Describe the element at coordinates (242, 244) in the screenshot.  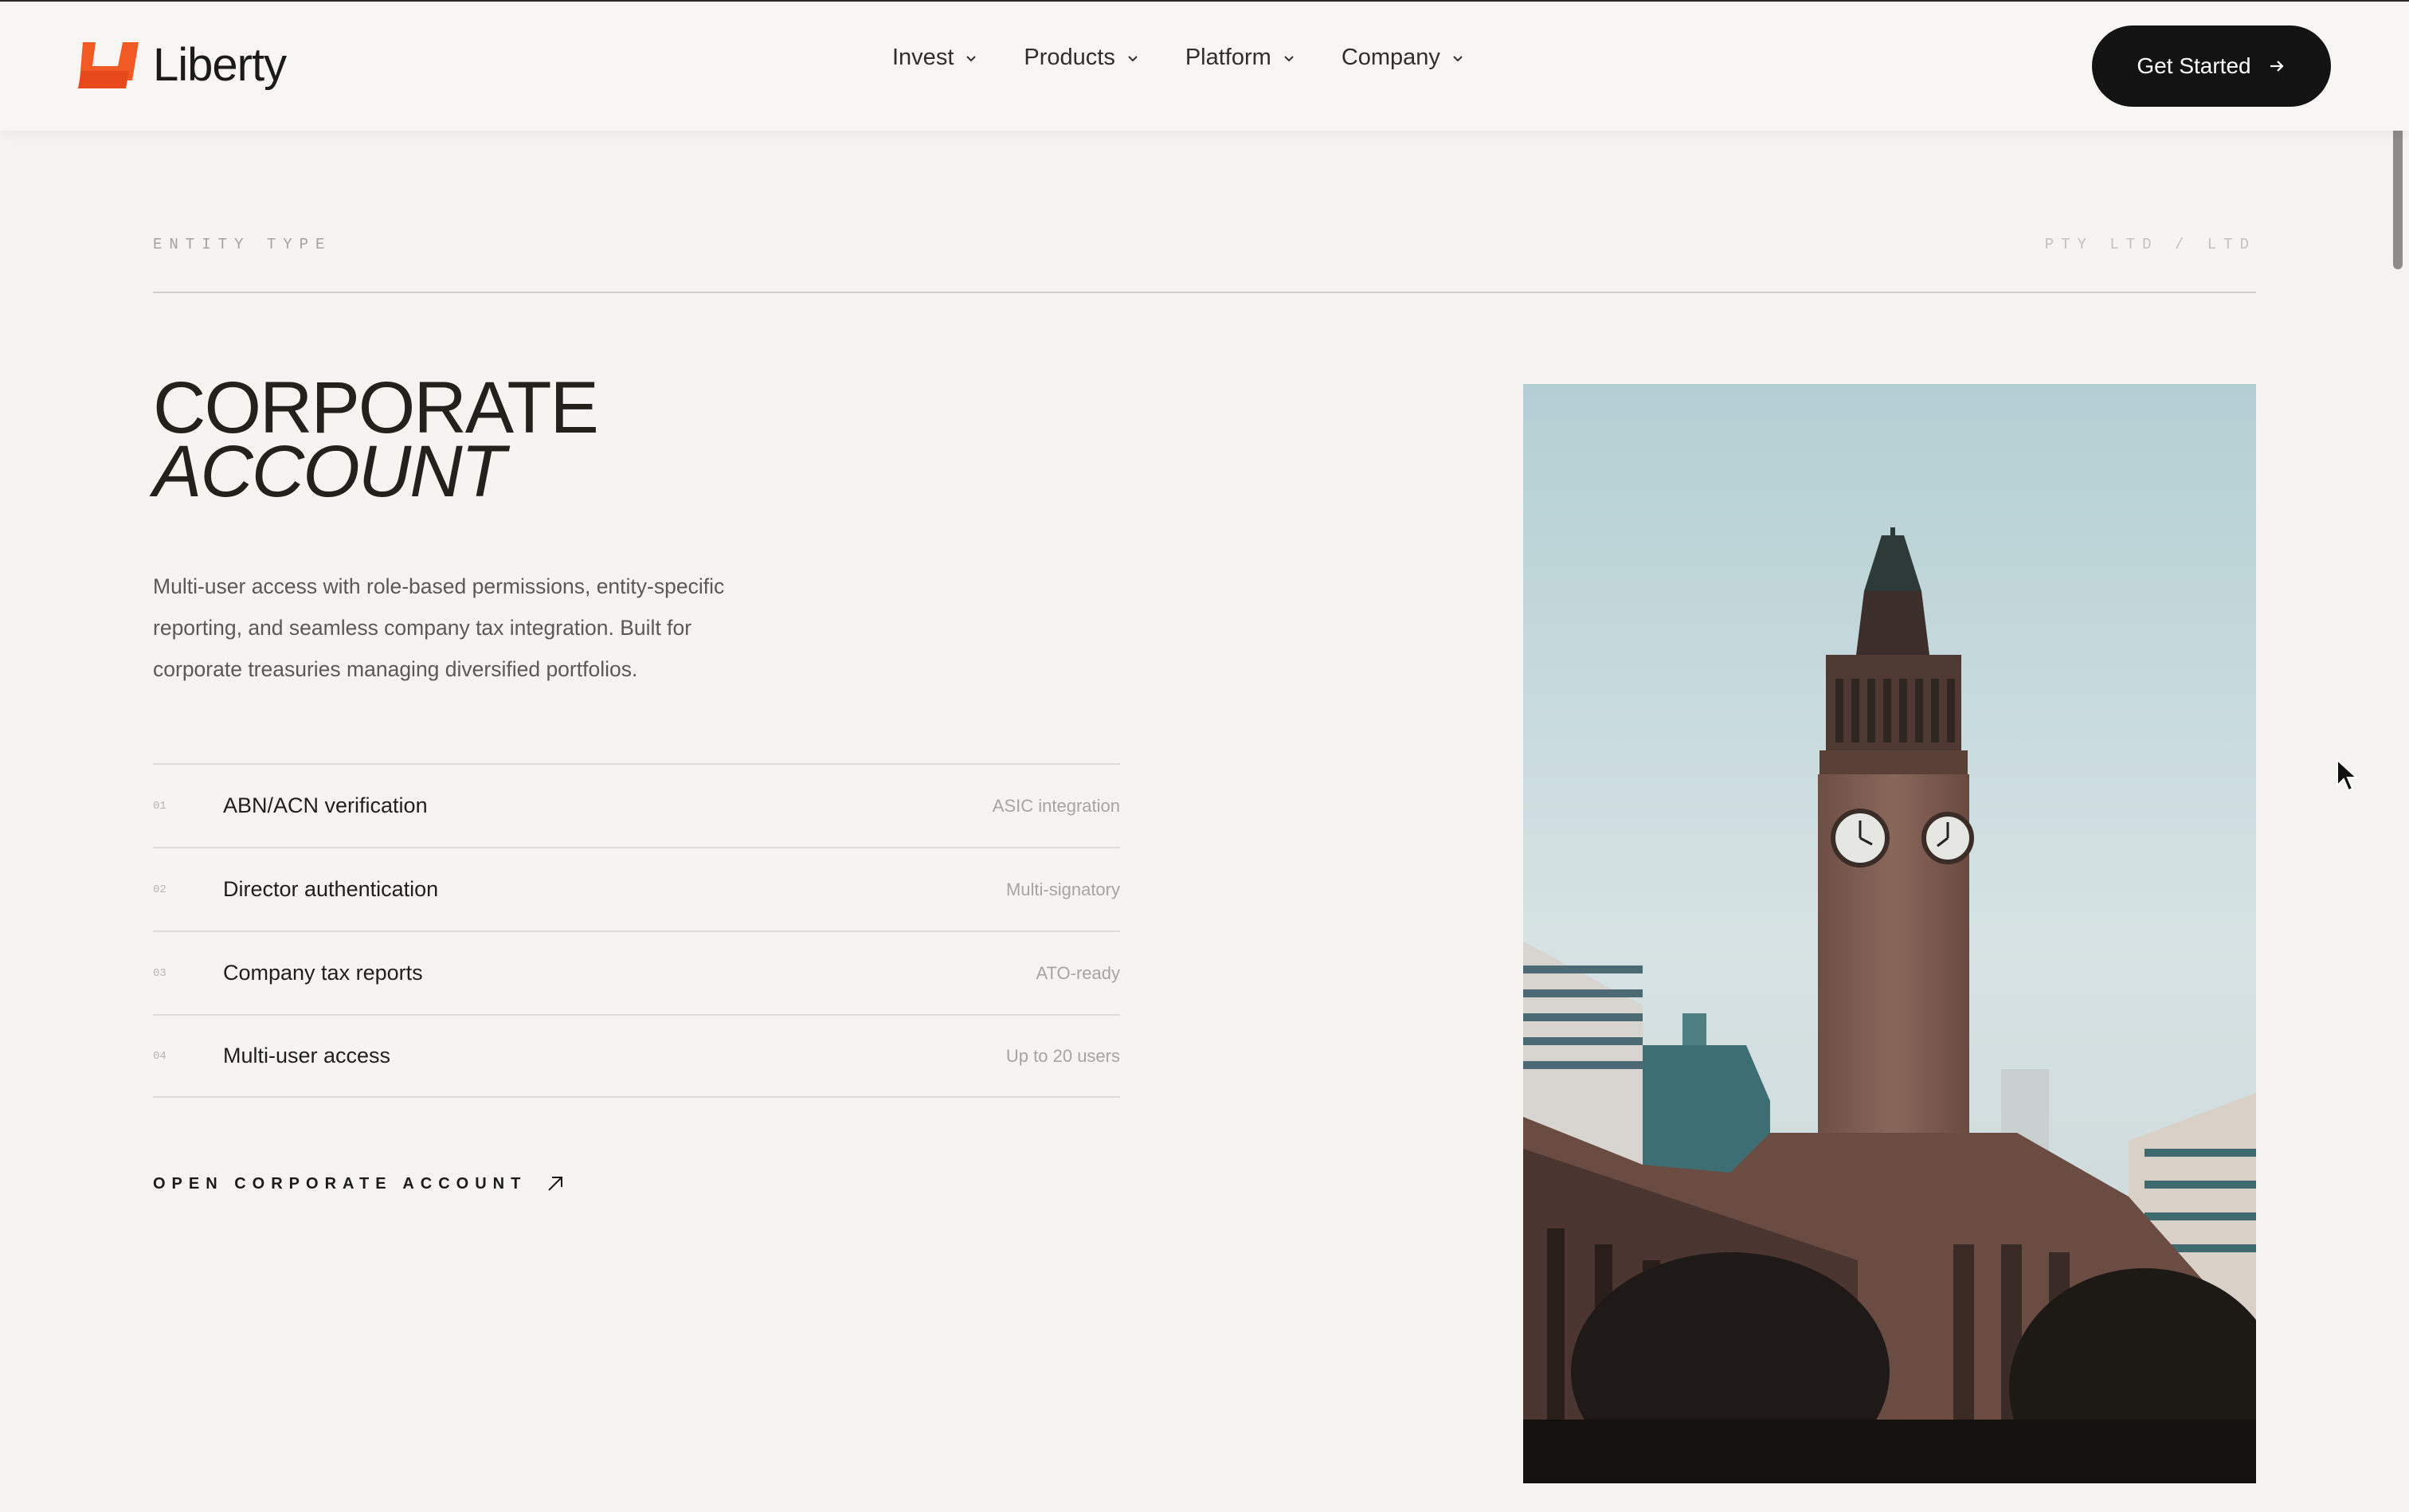
I see `entity-type-label: ENTITY TYPE` at that location.